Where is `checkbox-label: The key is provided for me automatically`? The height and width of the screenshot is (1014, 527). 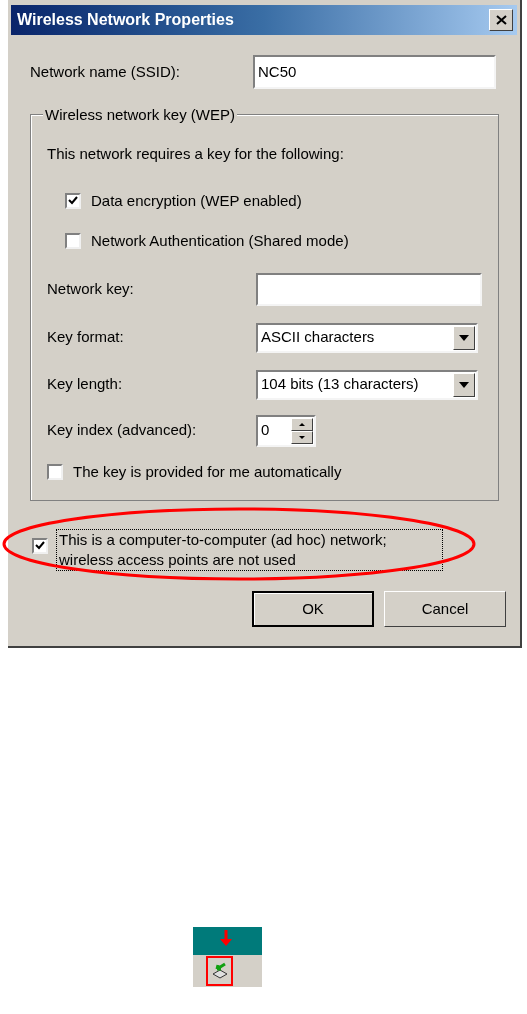 checkbox-label: The key is provided for me automatically is located at coordinates (207, 471).